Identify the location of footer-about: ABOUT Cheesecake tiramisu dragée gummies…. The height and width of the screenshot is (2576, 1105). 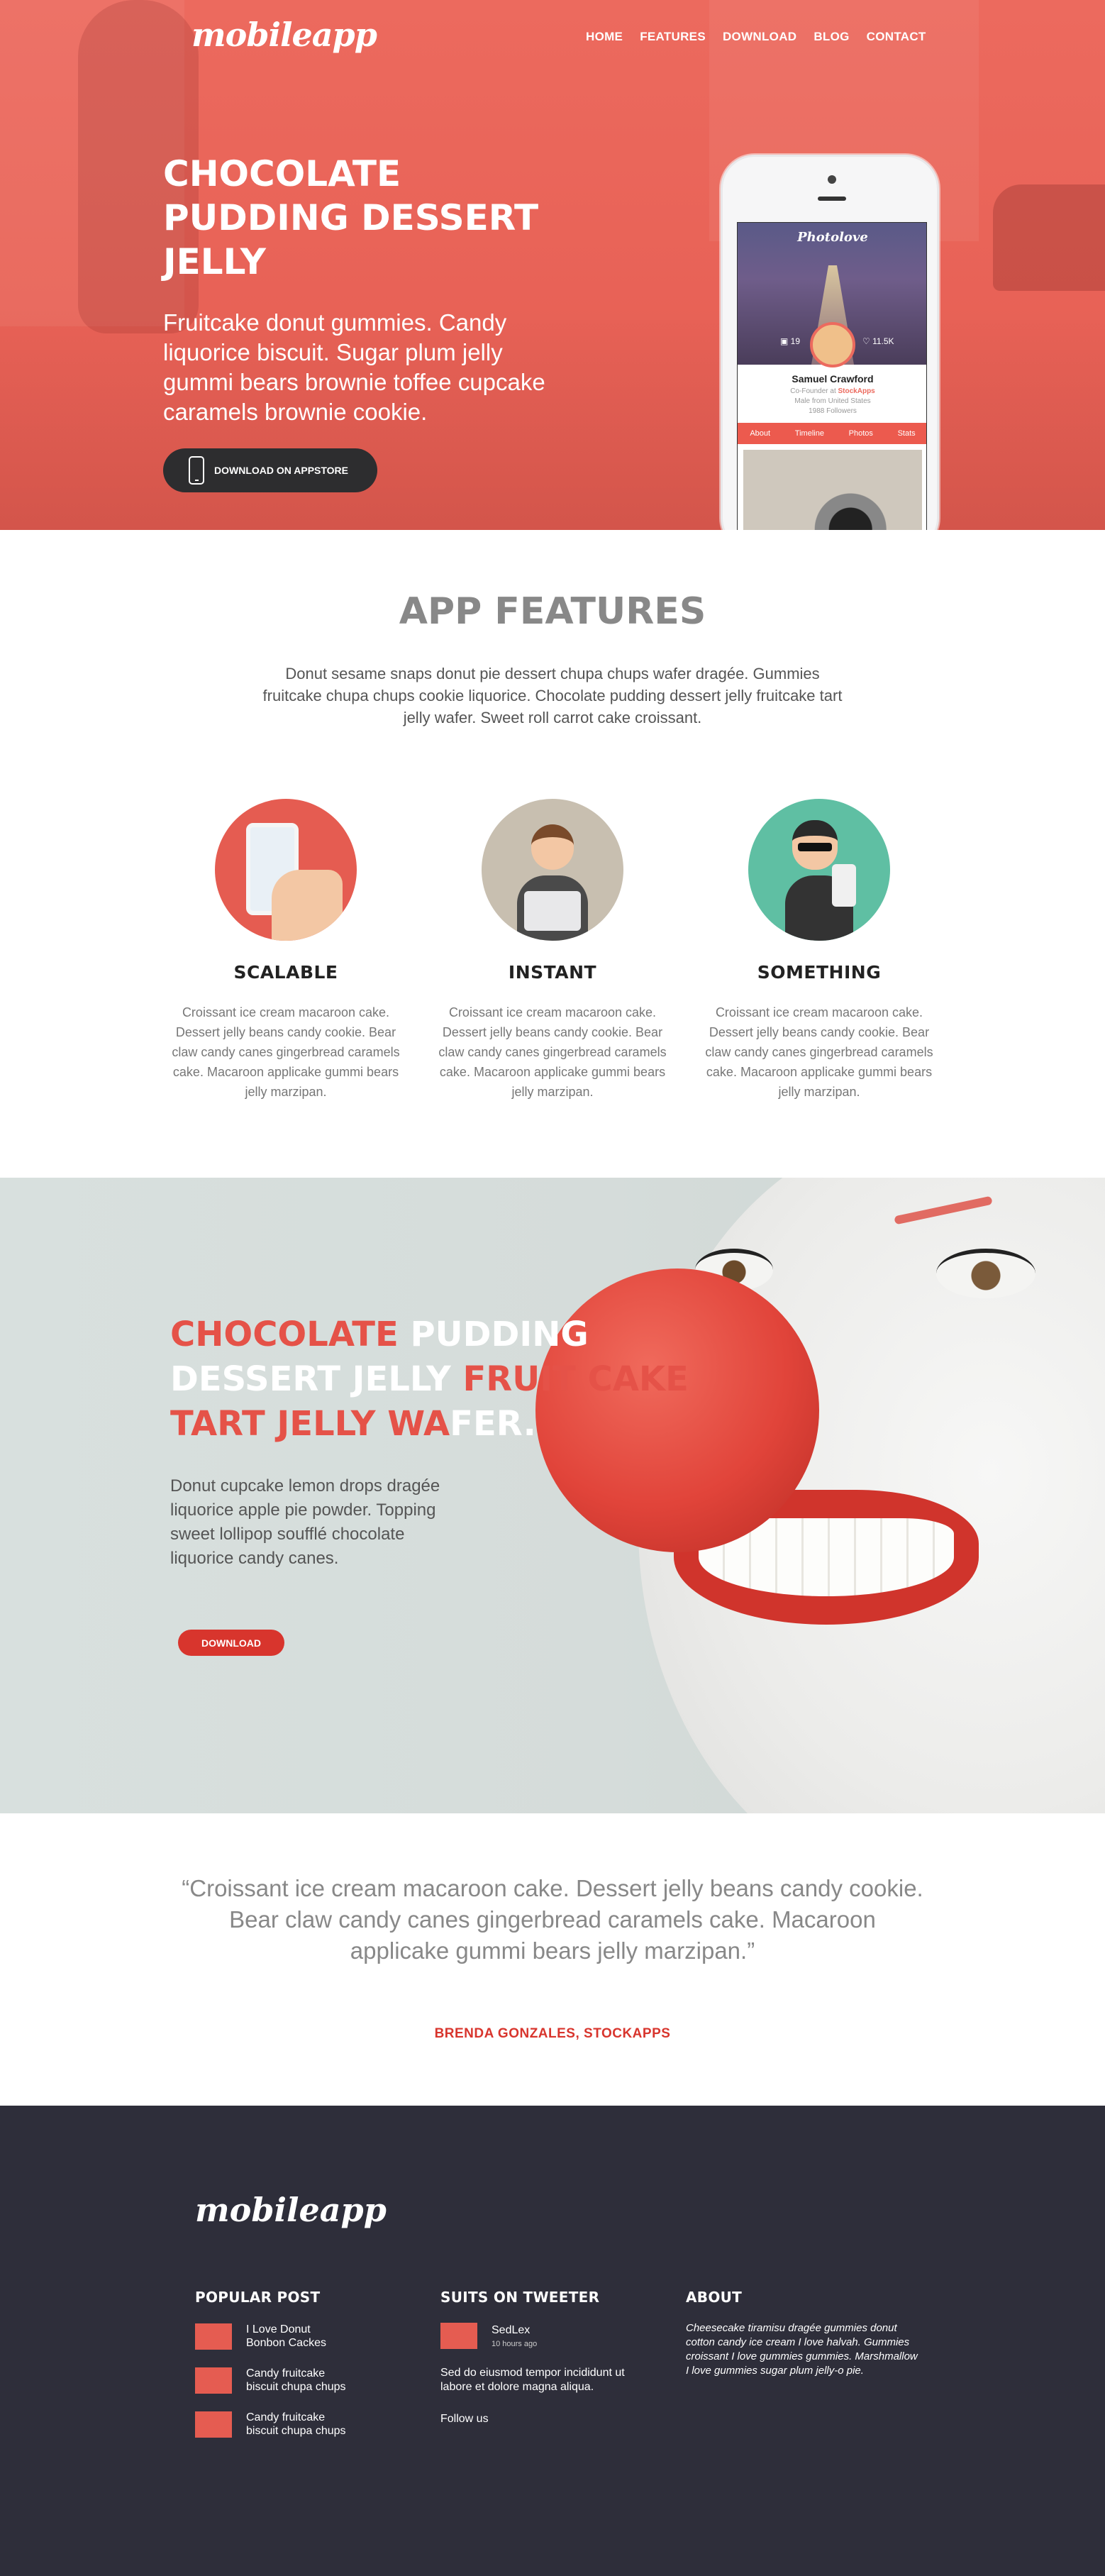
(803, 2333).